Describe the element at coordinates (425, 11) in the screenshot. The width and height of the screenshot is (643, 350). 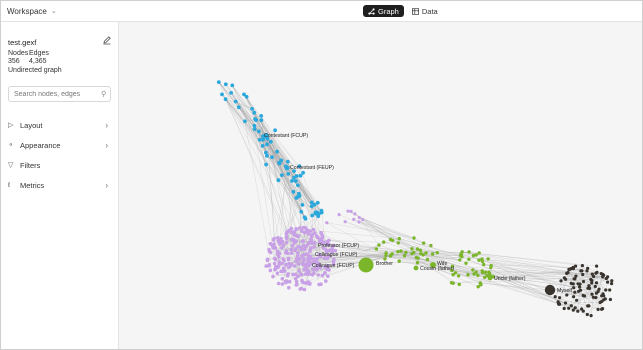
I see `tab-data: Data` at that location.